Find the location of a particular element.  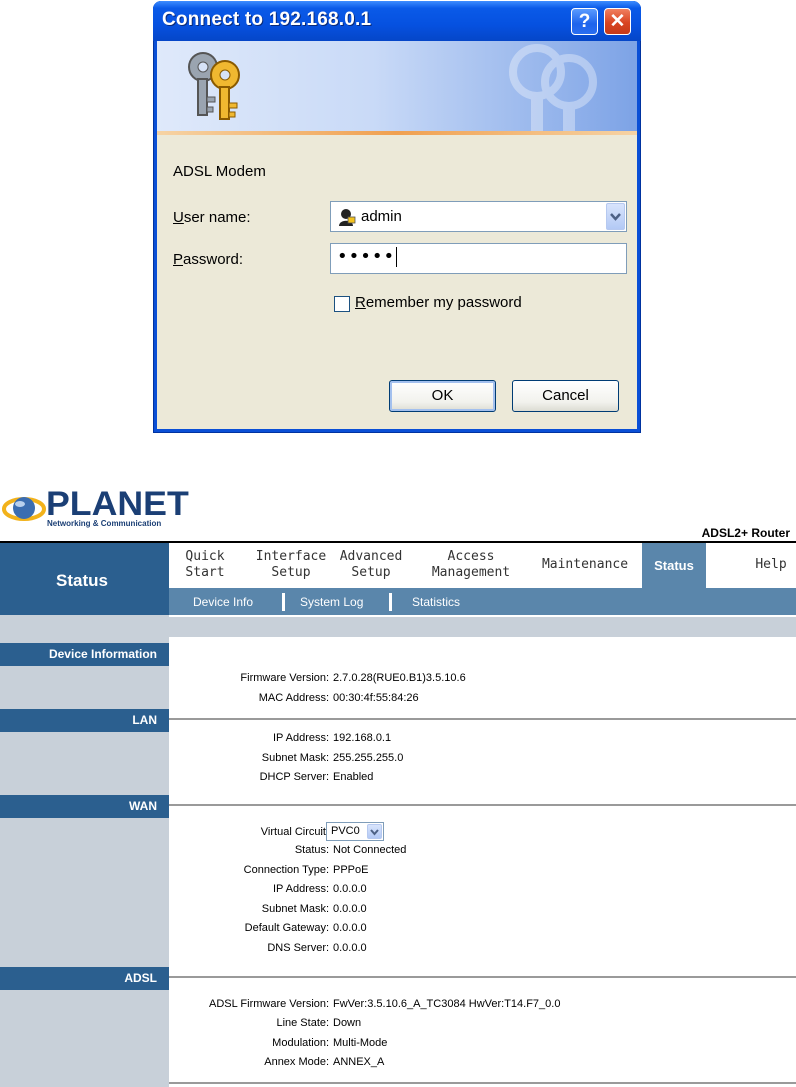

realm-label: ADSL Modem is located at coordinates (219, 171).